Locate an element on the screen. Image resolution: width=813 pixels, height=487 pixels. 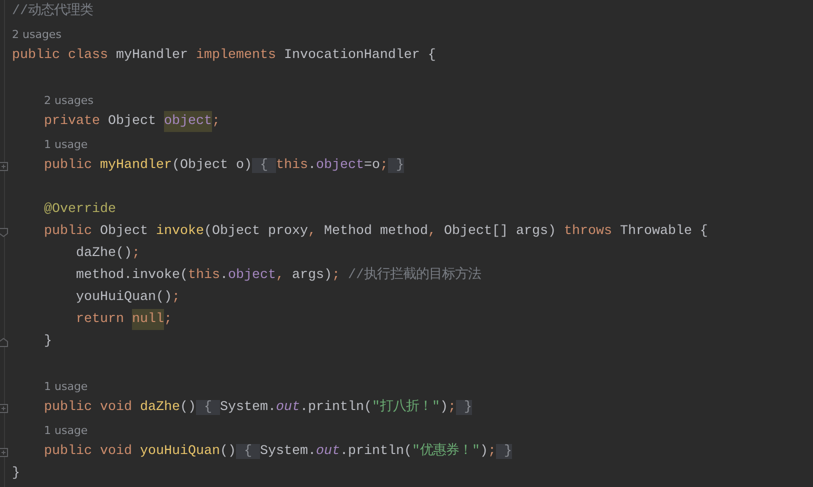
fold-end-icon is located at coordinates (4, 342).